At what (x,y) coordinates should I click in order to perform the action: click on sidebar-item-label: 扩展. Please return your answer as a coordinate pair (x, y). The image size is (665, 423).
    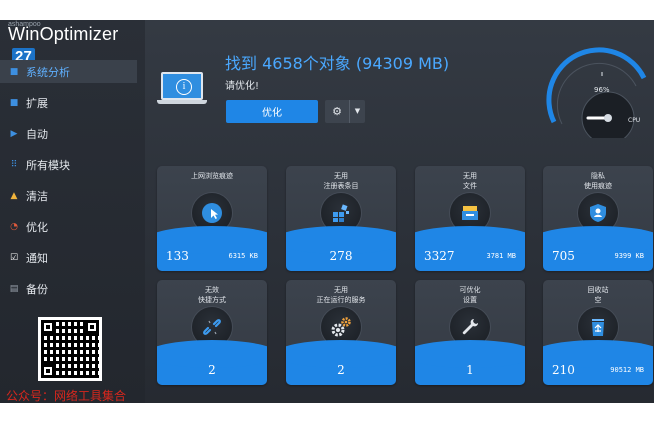
    Looking at the image, I should click on (37, 103).